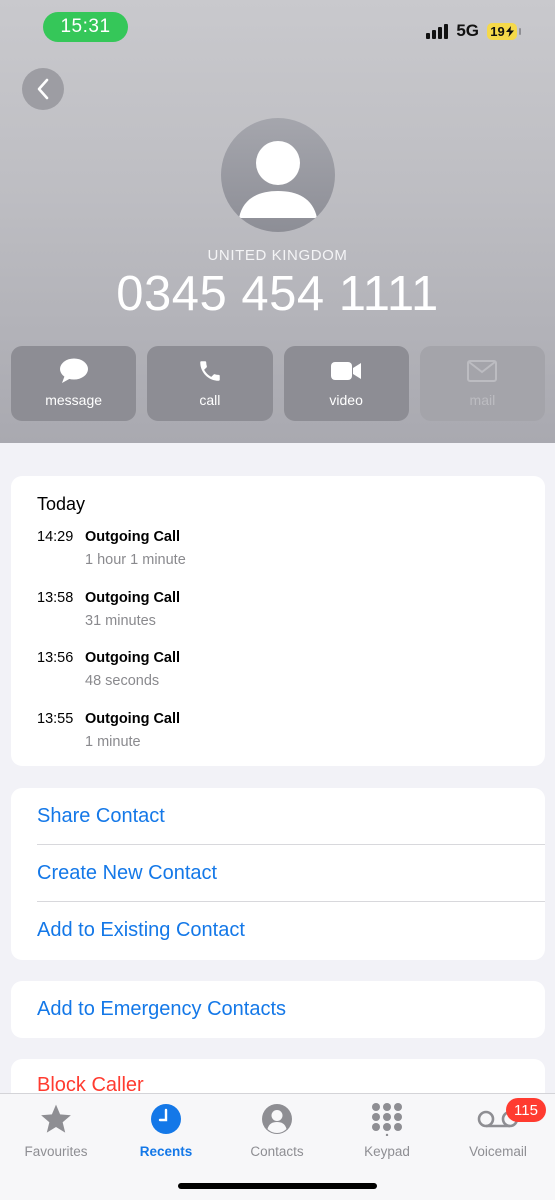 The height and width of the screenshot is (1200, 555). I want to click on call-button: call, so click(210, 383).